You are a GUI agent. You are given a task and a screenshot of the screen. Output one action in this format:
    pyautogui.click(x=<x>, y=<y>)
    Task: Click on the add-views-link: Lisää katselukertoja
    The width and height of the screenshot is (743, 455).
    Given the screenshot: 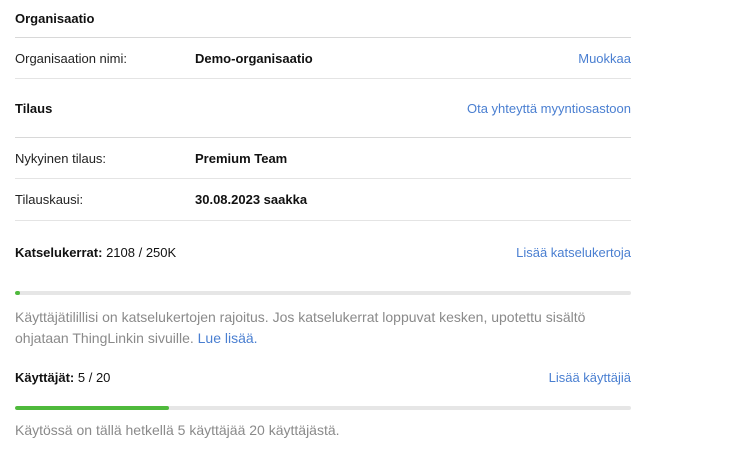 What is the action you would take?
    pyautogui.click(x=573, y=252)
    